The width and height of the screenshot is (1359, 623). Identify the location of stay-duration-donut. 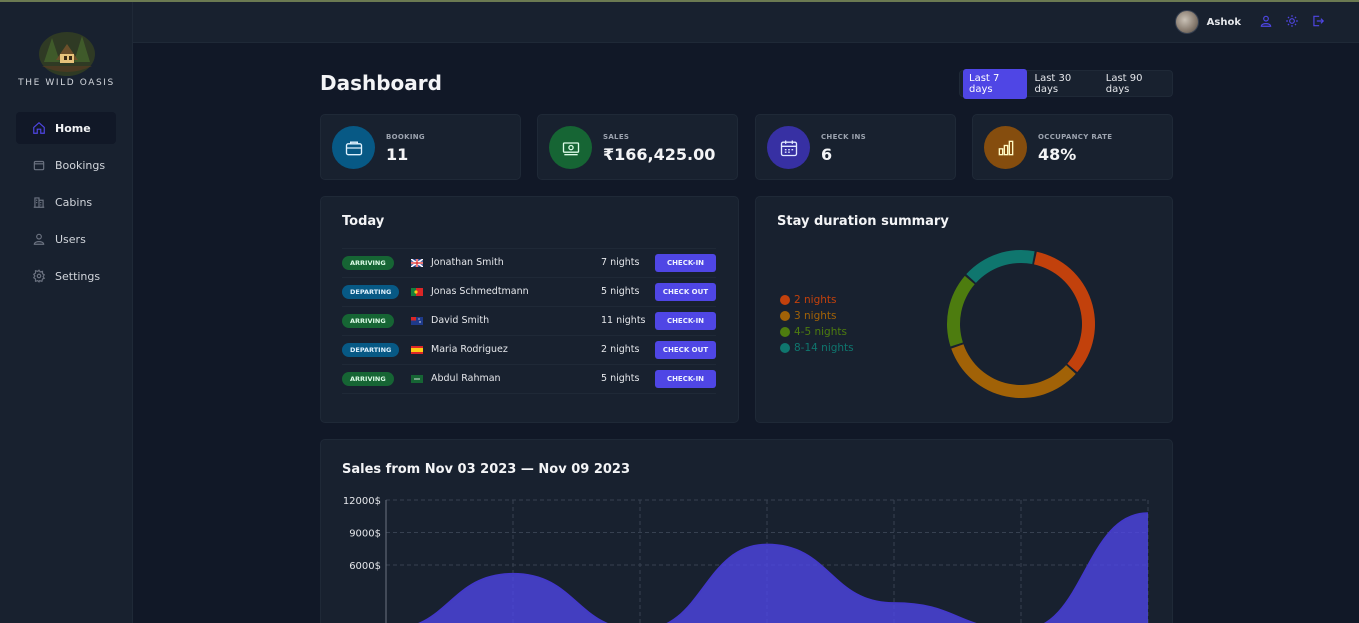
(1021, 324).